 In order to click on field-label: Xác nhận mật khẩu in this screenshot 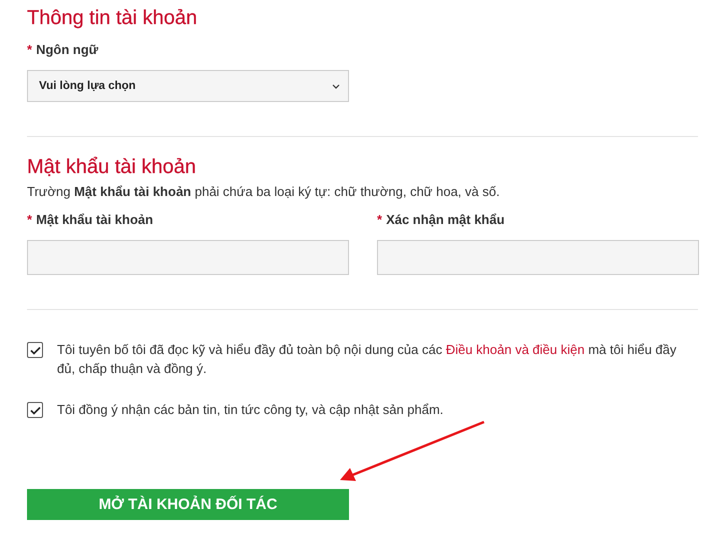, I will do `click(445, 220)`.